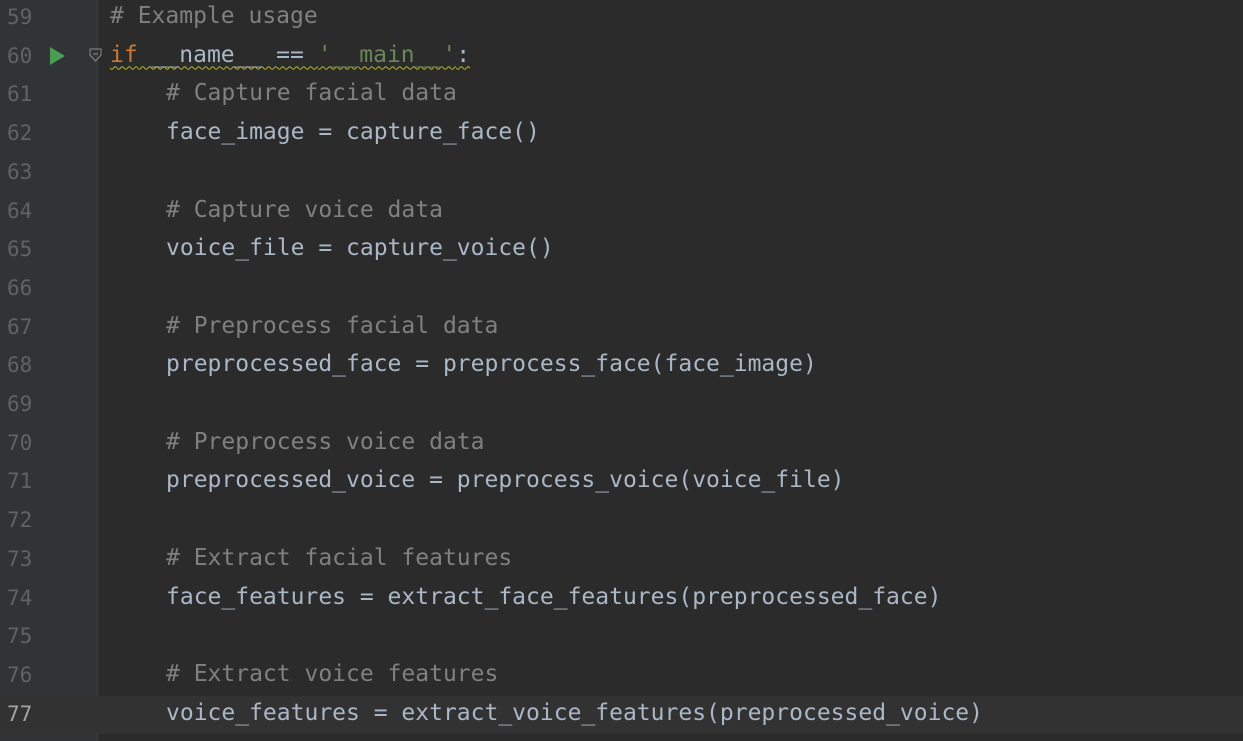 The height and width of the screenshot is (741, 1243). What do you see at coordinates (621, 328) in the screenshot?
I see `code-line-67: 67 # Preprocess facial data` at bounding box center [621, 328].